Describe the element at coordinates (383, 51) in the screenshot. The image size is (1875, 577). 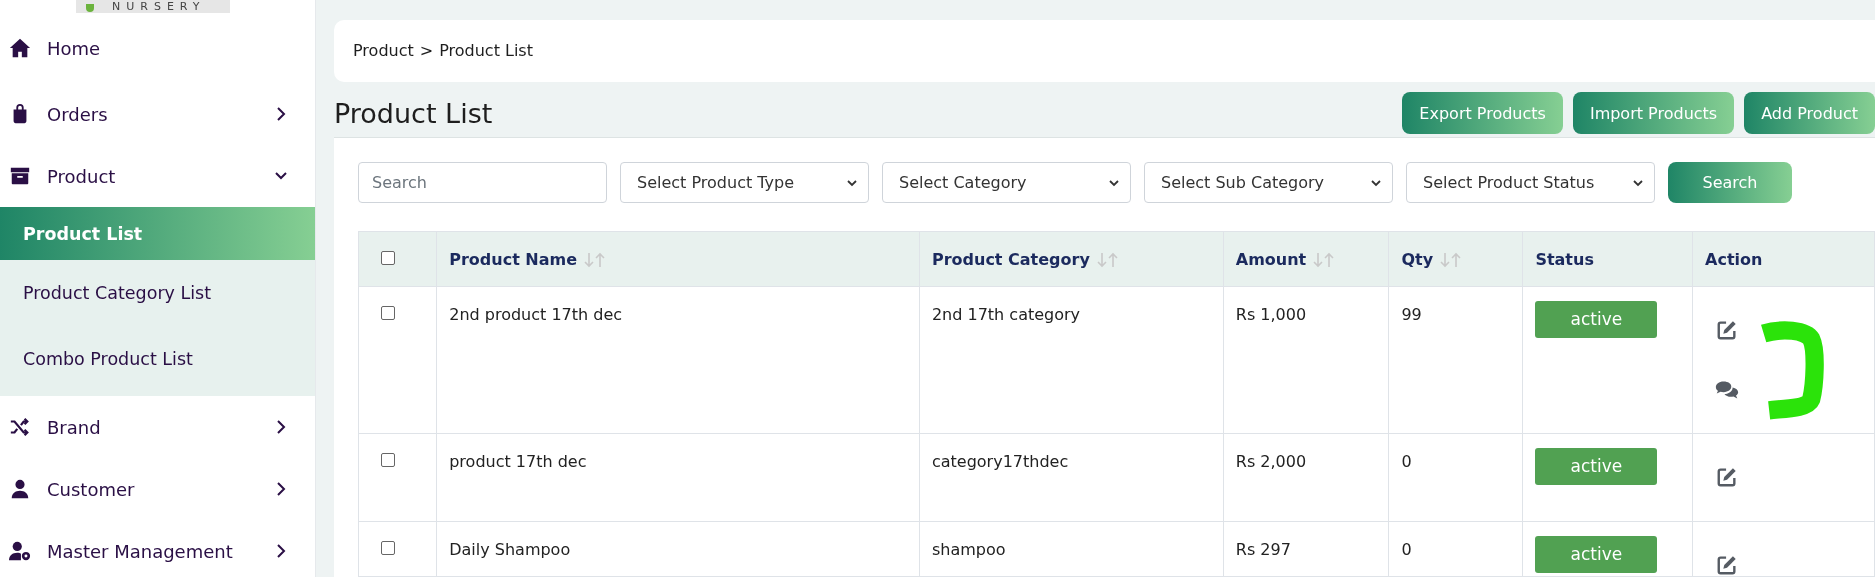
I see `breadcrumb-link: Product` at that location.